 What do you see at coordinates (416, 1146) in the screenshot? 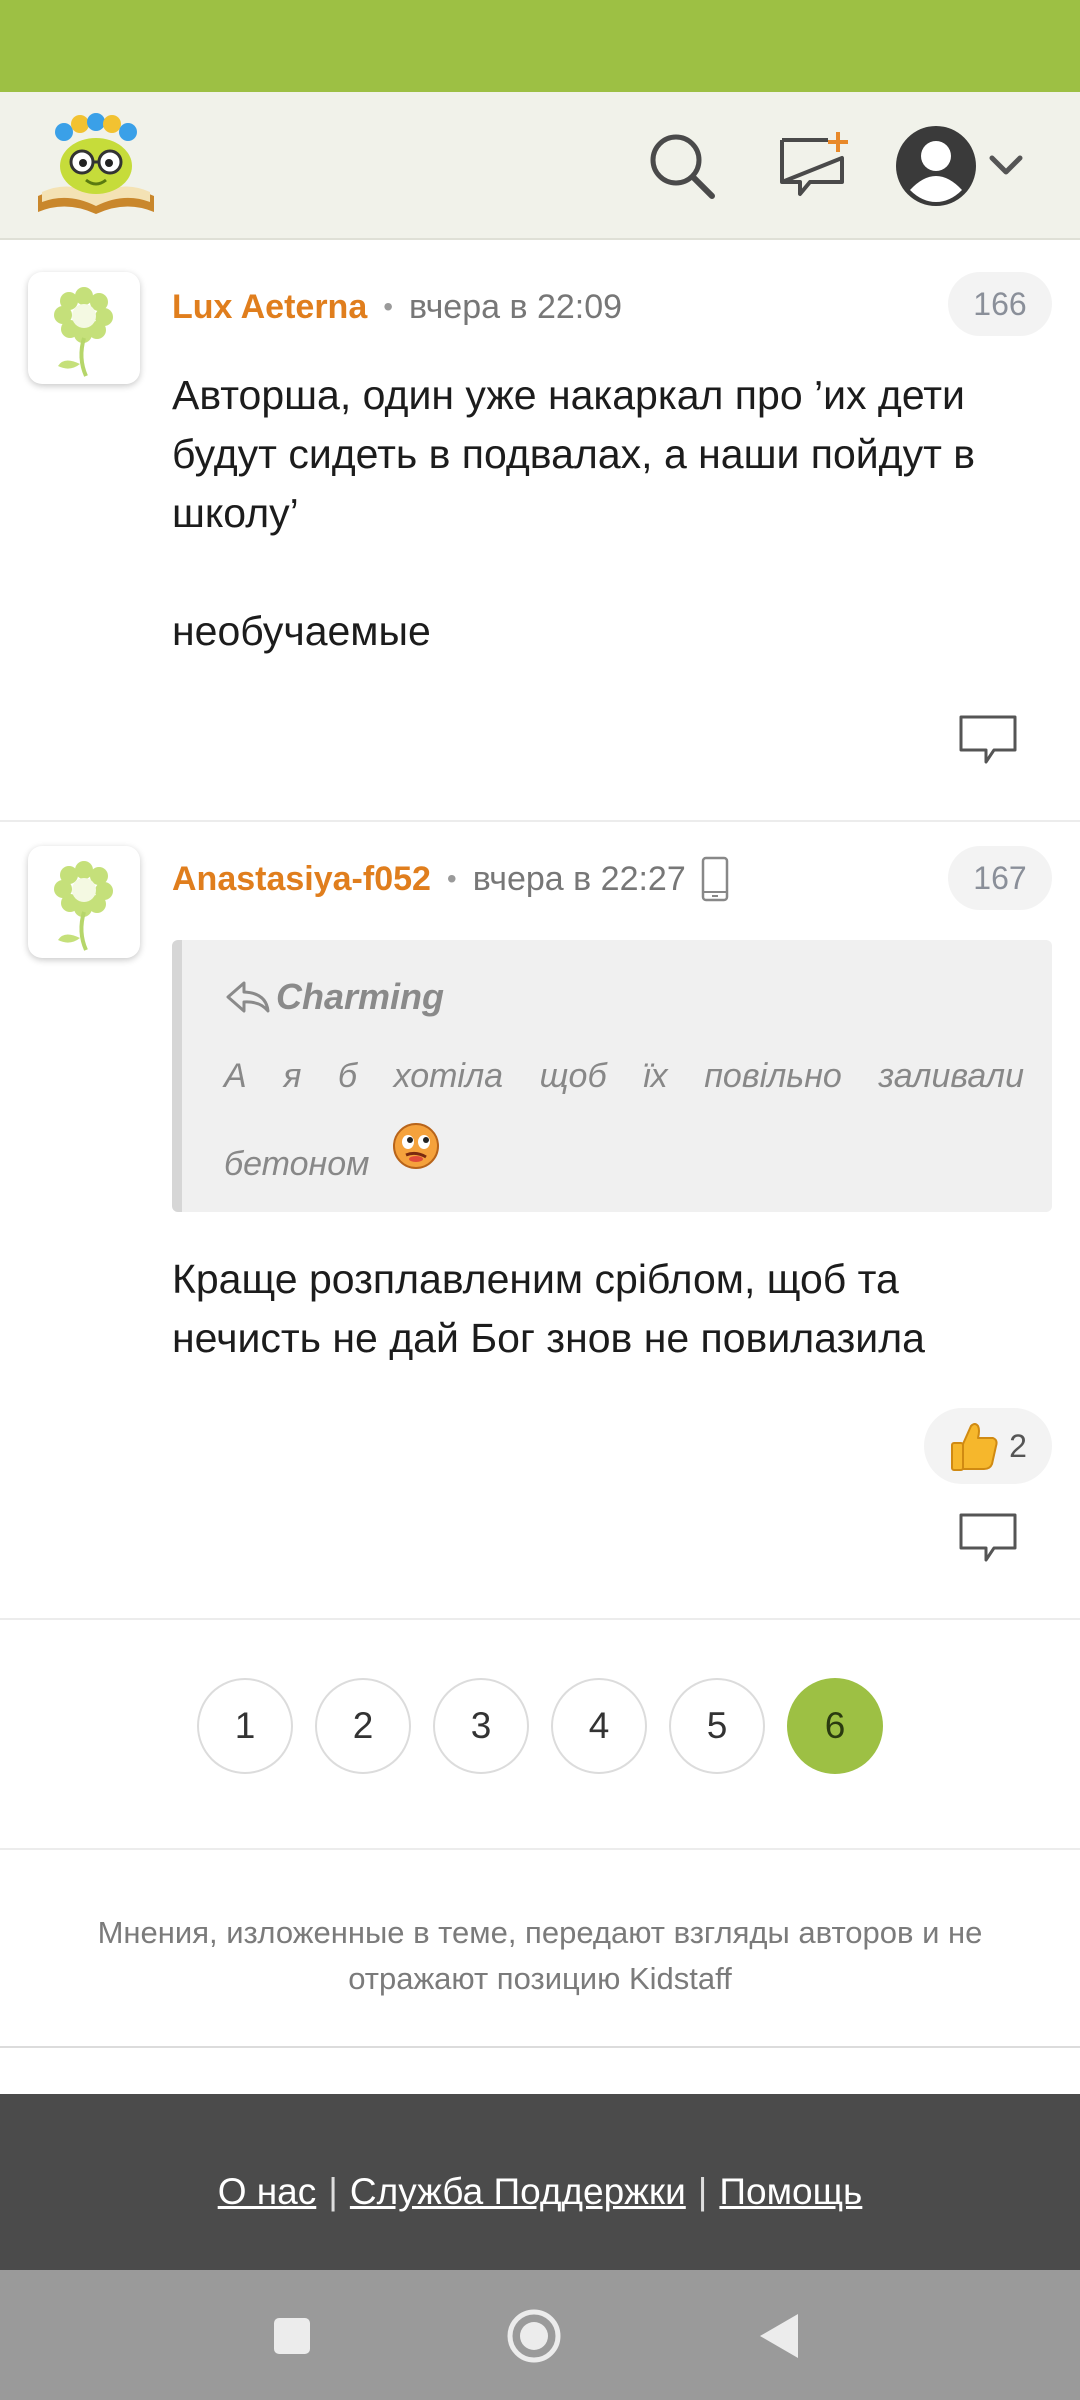
I see `smiley-emoji-icon` at bounding box center [416, 1146].